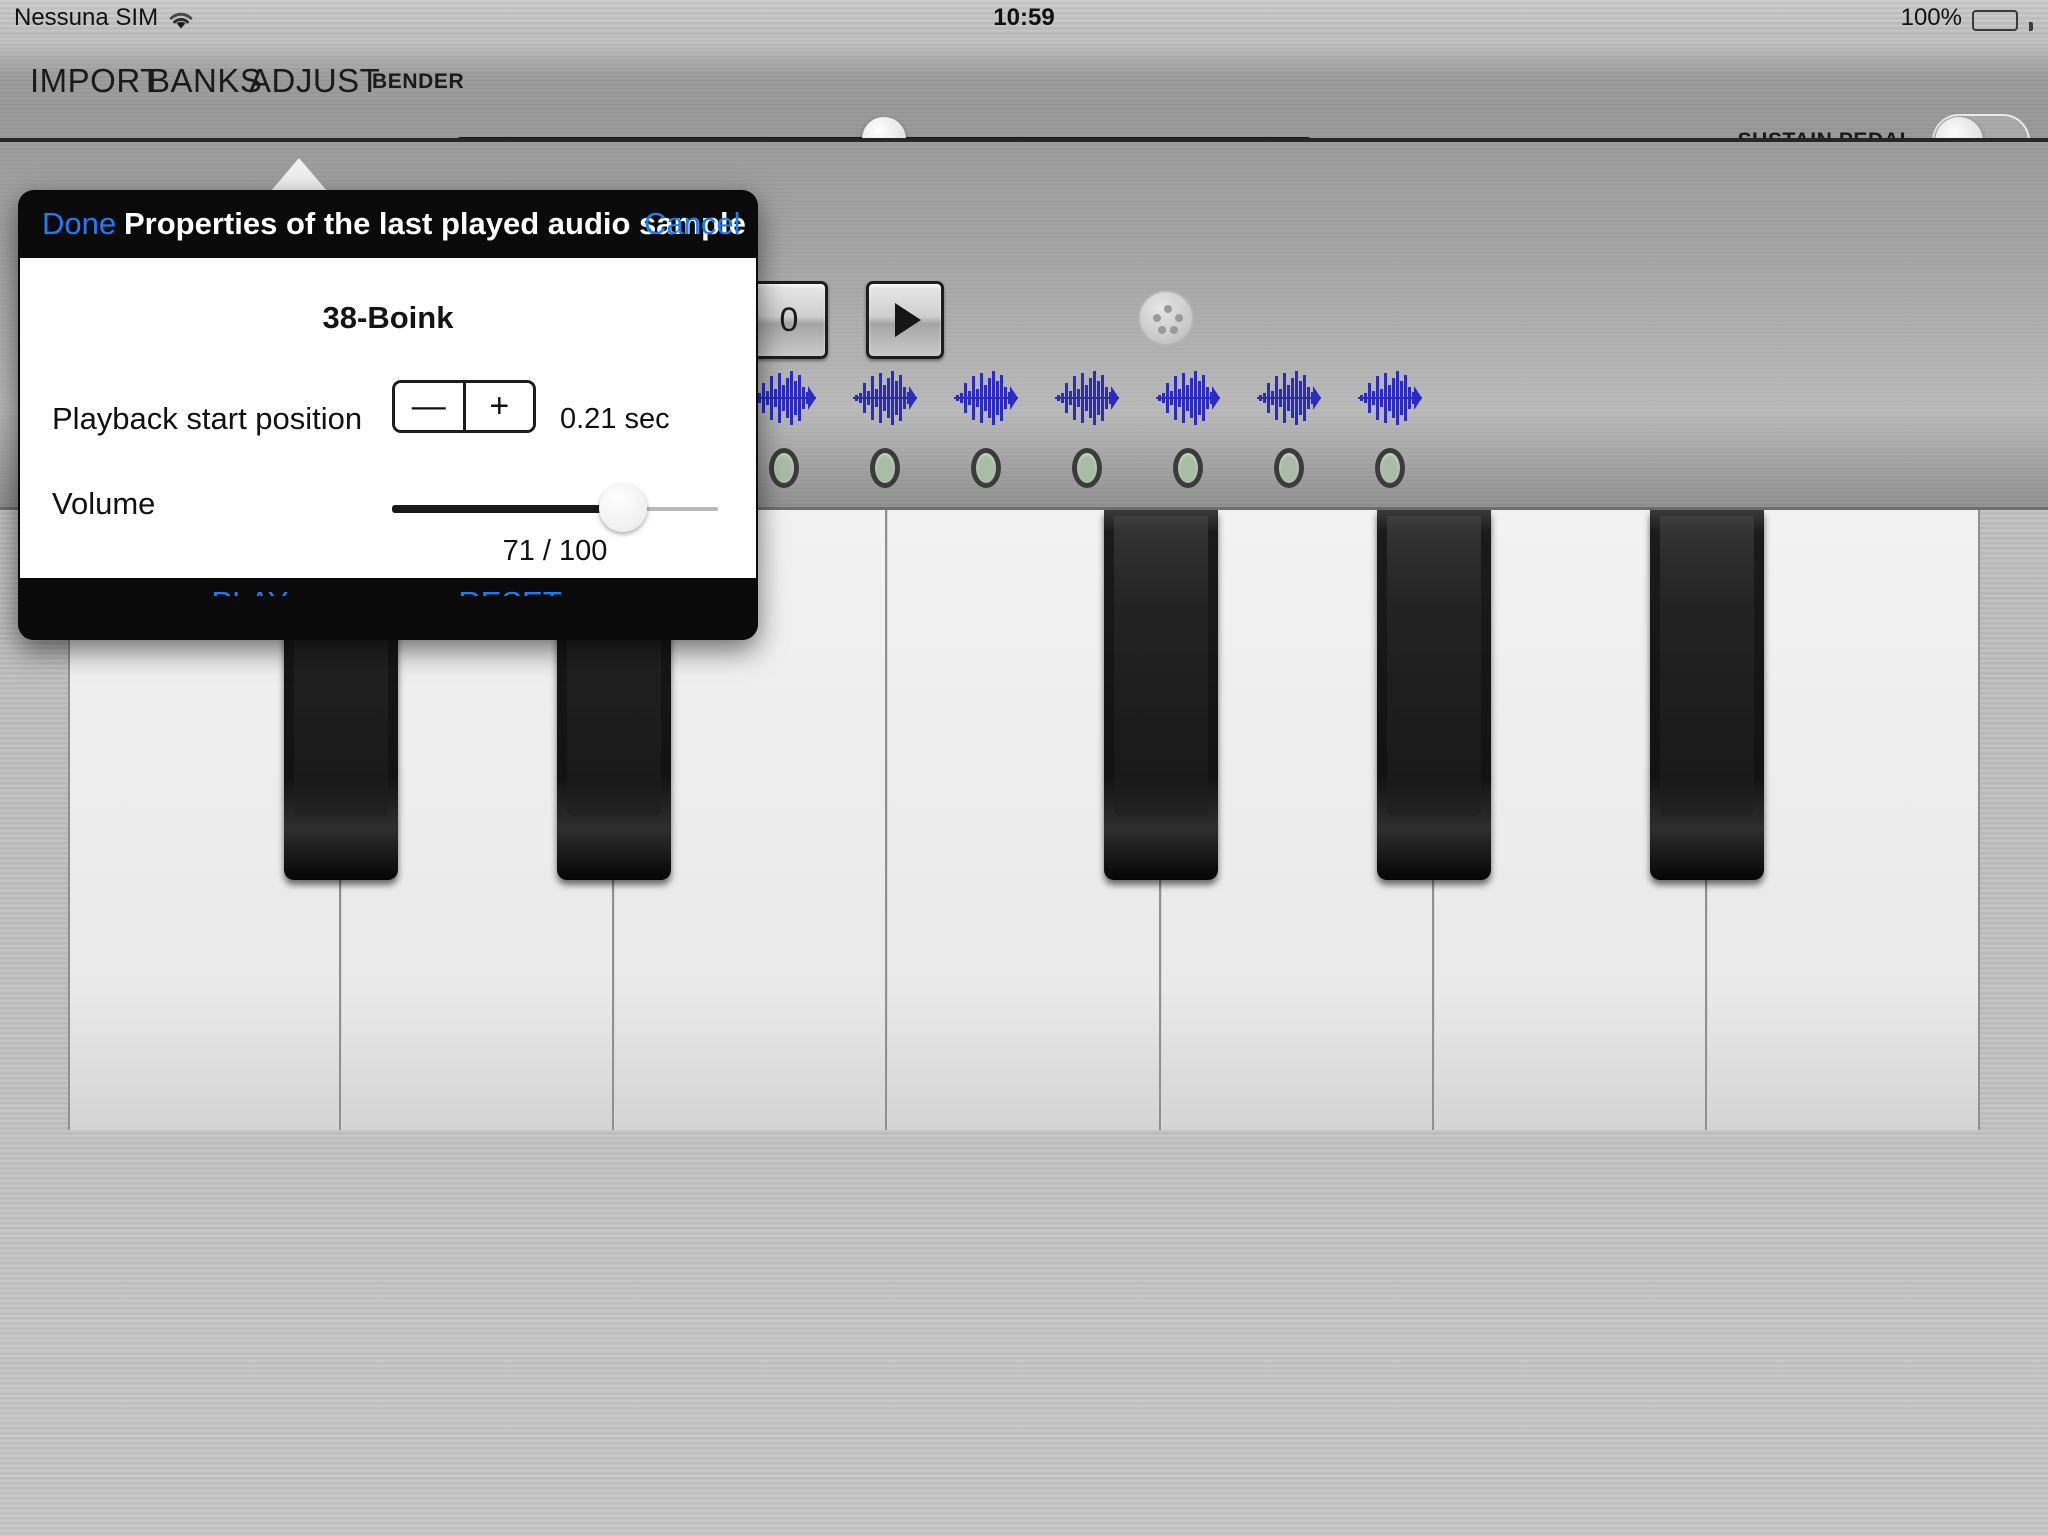  Describe the element at coordinates (508, 509) in the screenshot. I see `volume-slider-fill` at that location.